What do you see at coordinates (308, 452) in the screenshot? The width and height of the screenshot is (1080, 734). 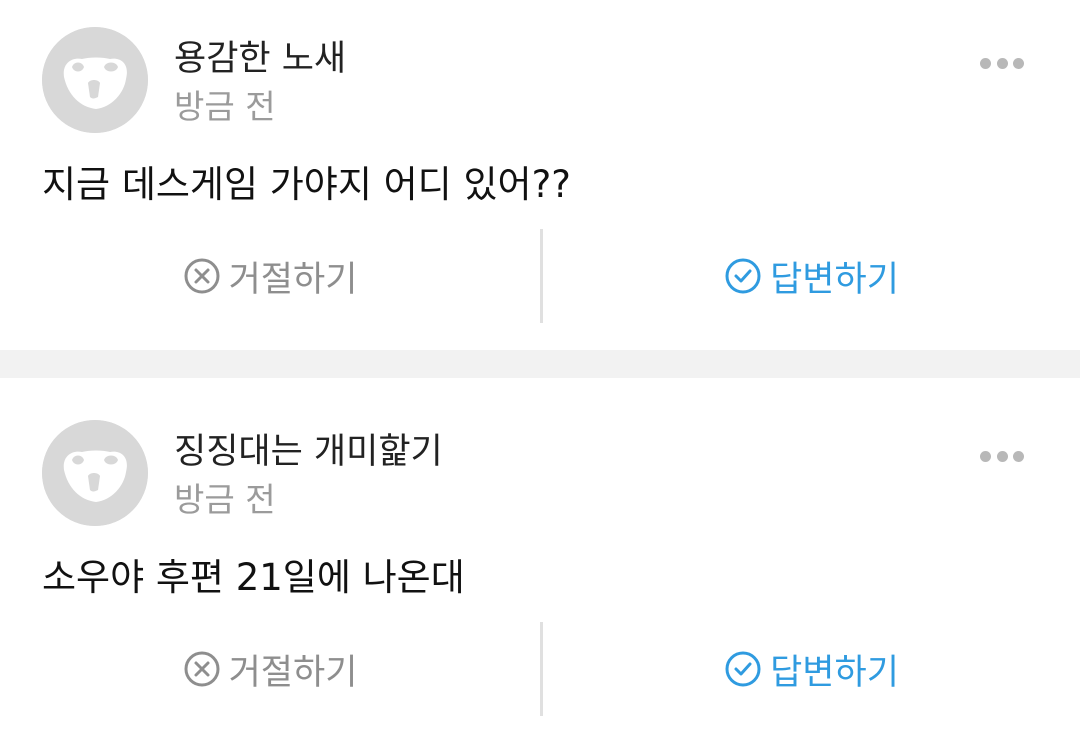 I see `sender-name: 징징대는 개미핥기` at bounding box center [308, 452].